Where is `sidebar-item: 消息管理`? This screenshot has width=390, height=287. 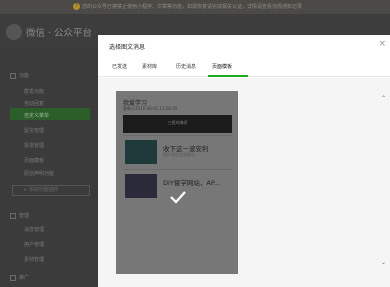 sidebar-item: 消息管理 is located at coordinates (34, 229).